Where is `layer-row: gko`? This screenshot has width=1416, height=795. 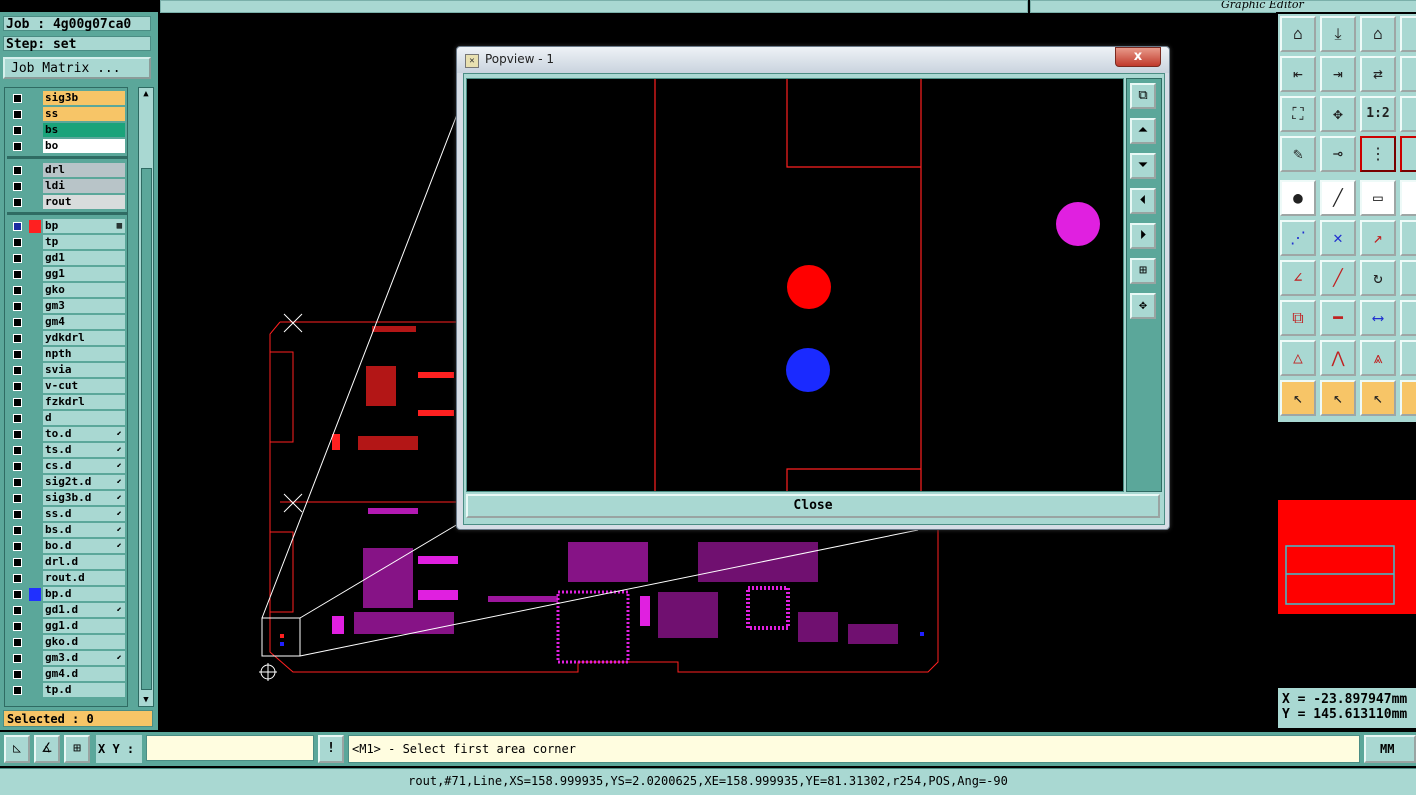 layer-row: gko is located at coordinates (67, 290).